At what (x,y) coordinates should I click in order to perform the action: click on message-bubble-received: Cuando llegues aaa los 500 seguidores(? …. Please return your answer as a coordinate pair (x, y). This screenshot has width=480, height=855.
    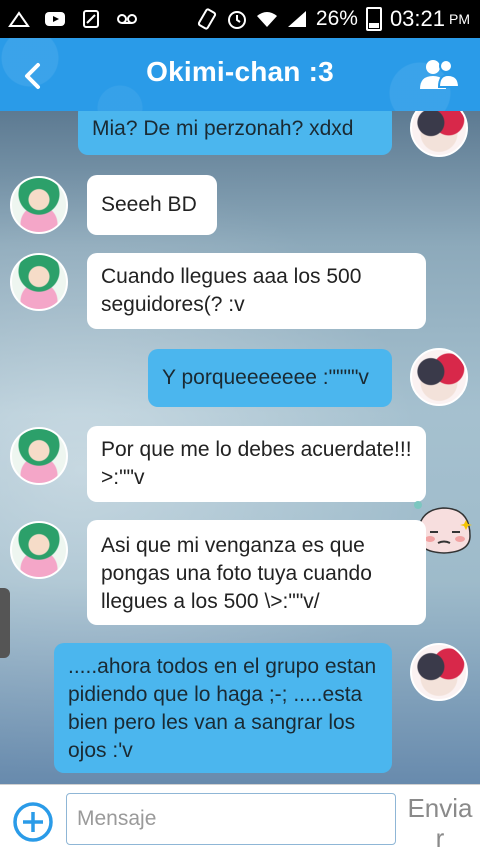
    Looking at the image, I should click on (256, 291).